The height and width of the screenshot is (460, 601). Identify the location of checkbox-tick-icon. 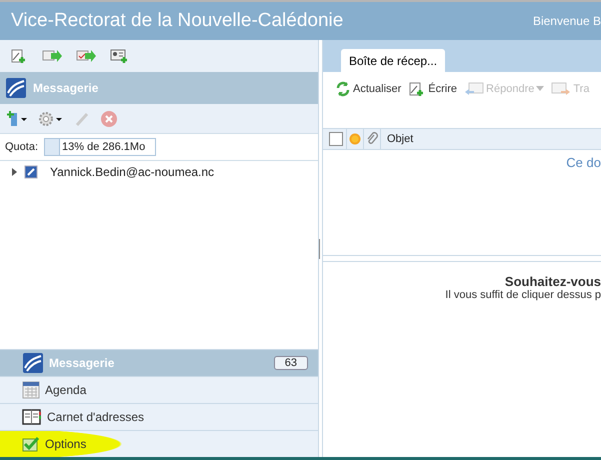
(31, 444).